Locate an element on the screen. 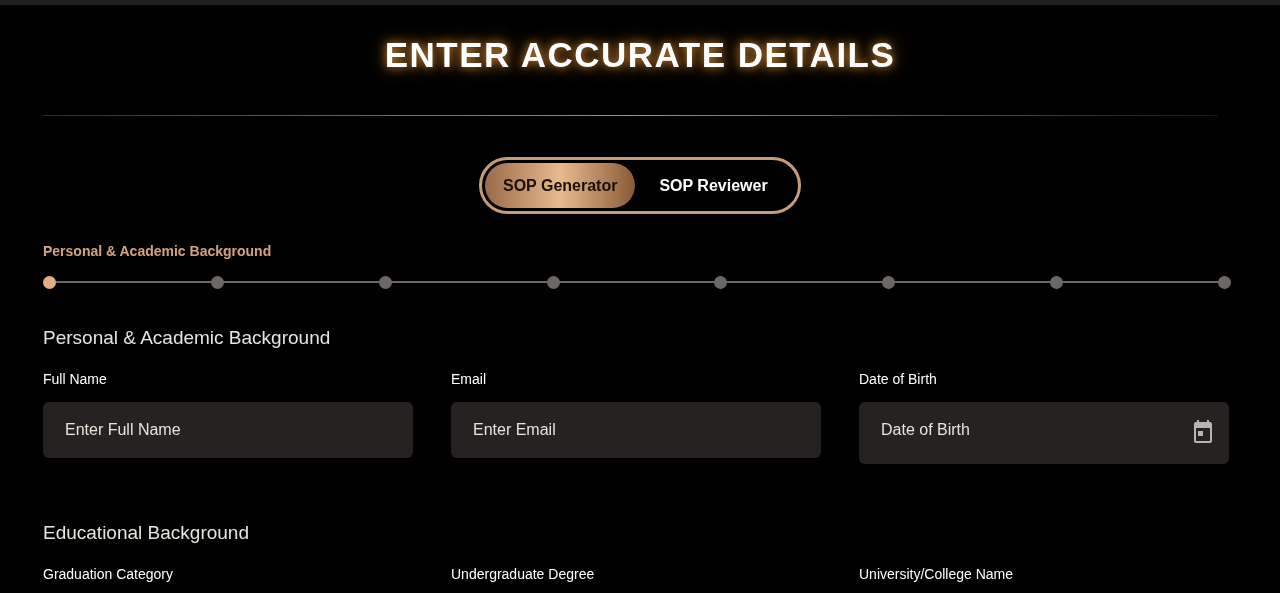  step-title: Personal & Academic Background is located at coordinates (158, 251).